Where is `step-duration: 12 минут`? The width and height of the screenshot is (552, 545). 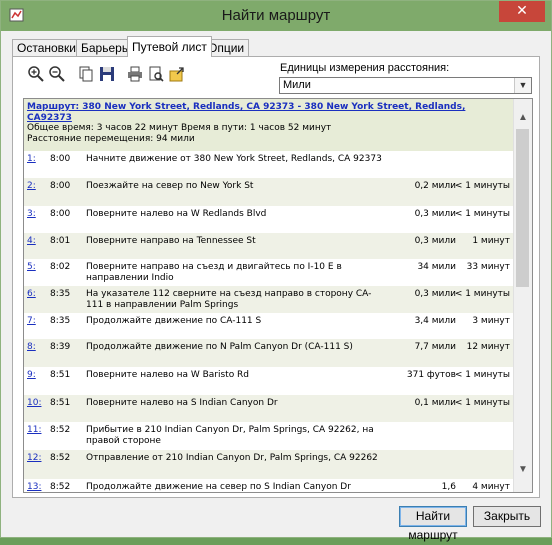 step-duration: 12 минут is located at coordinates (488, 347).